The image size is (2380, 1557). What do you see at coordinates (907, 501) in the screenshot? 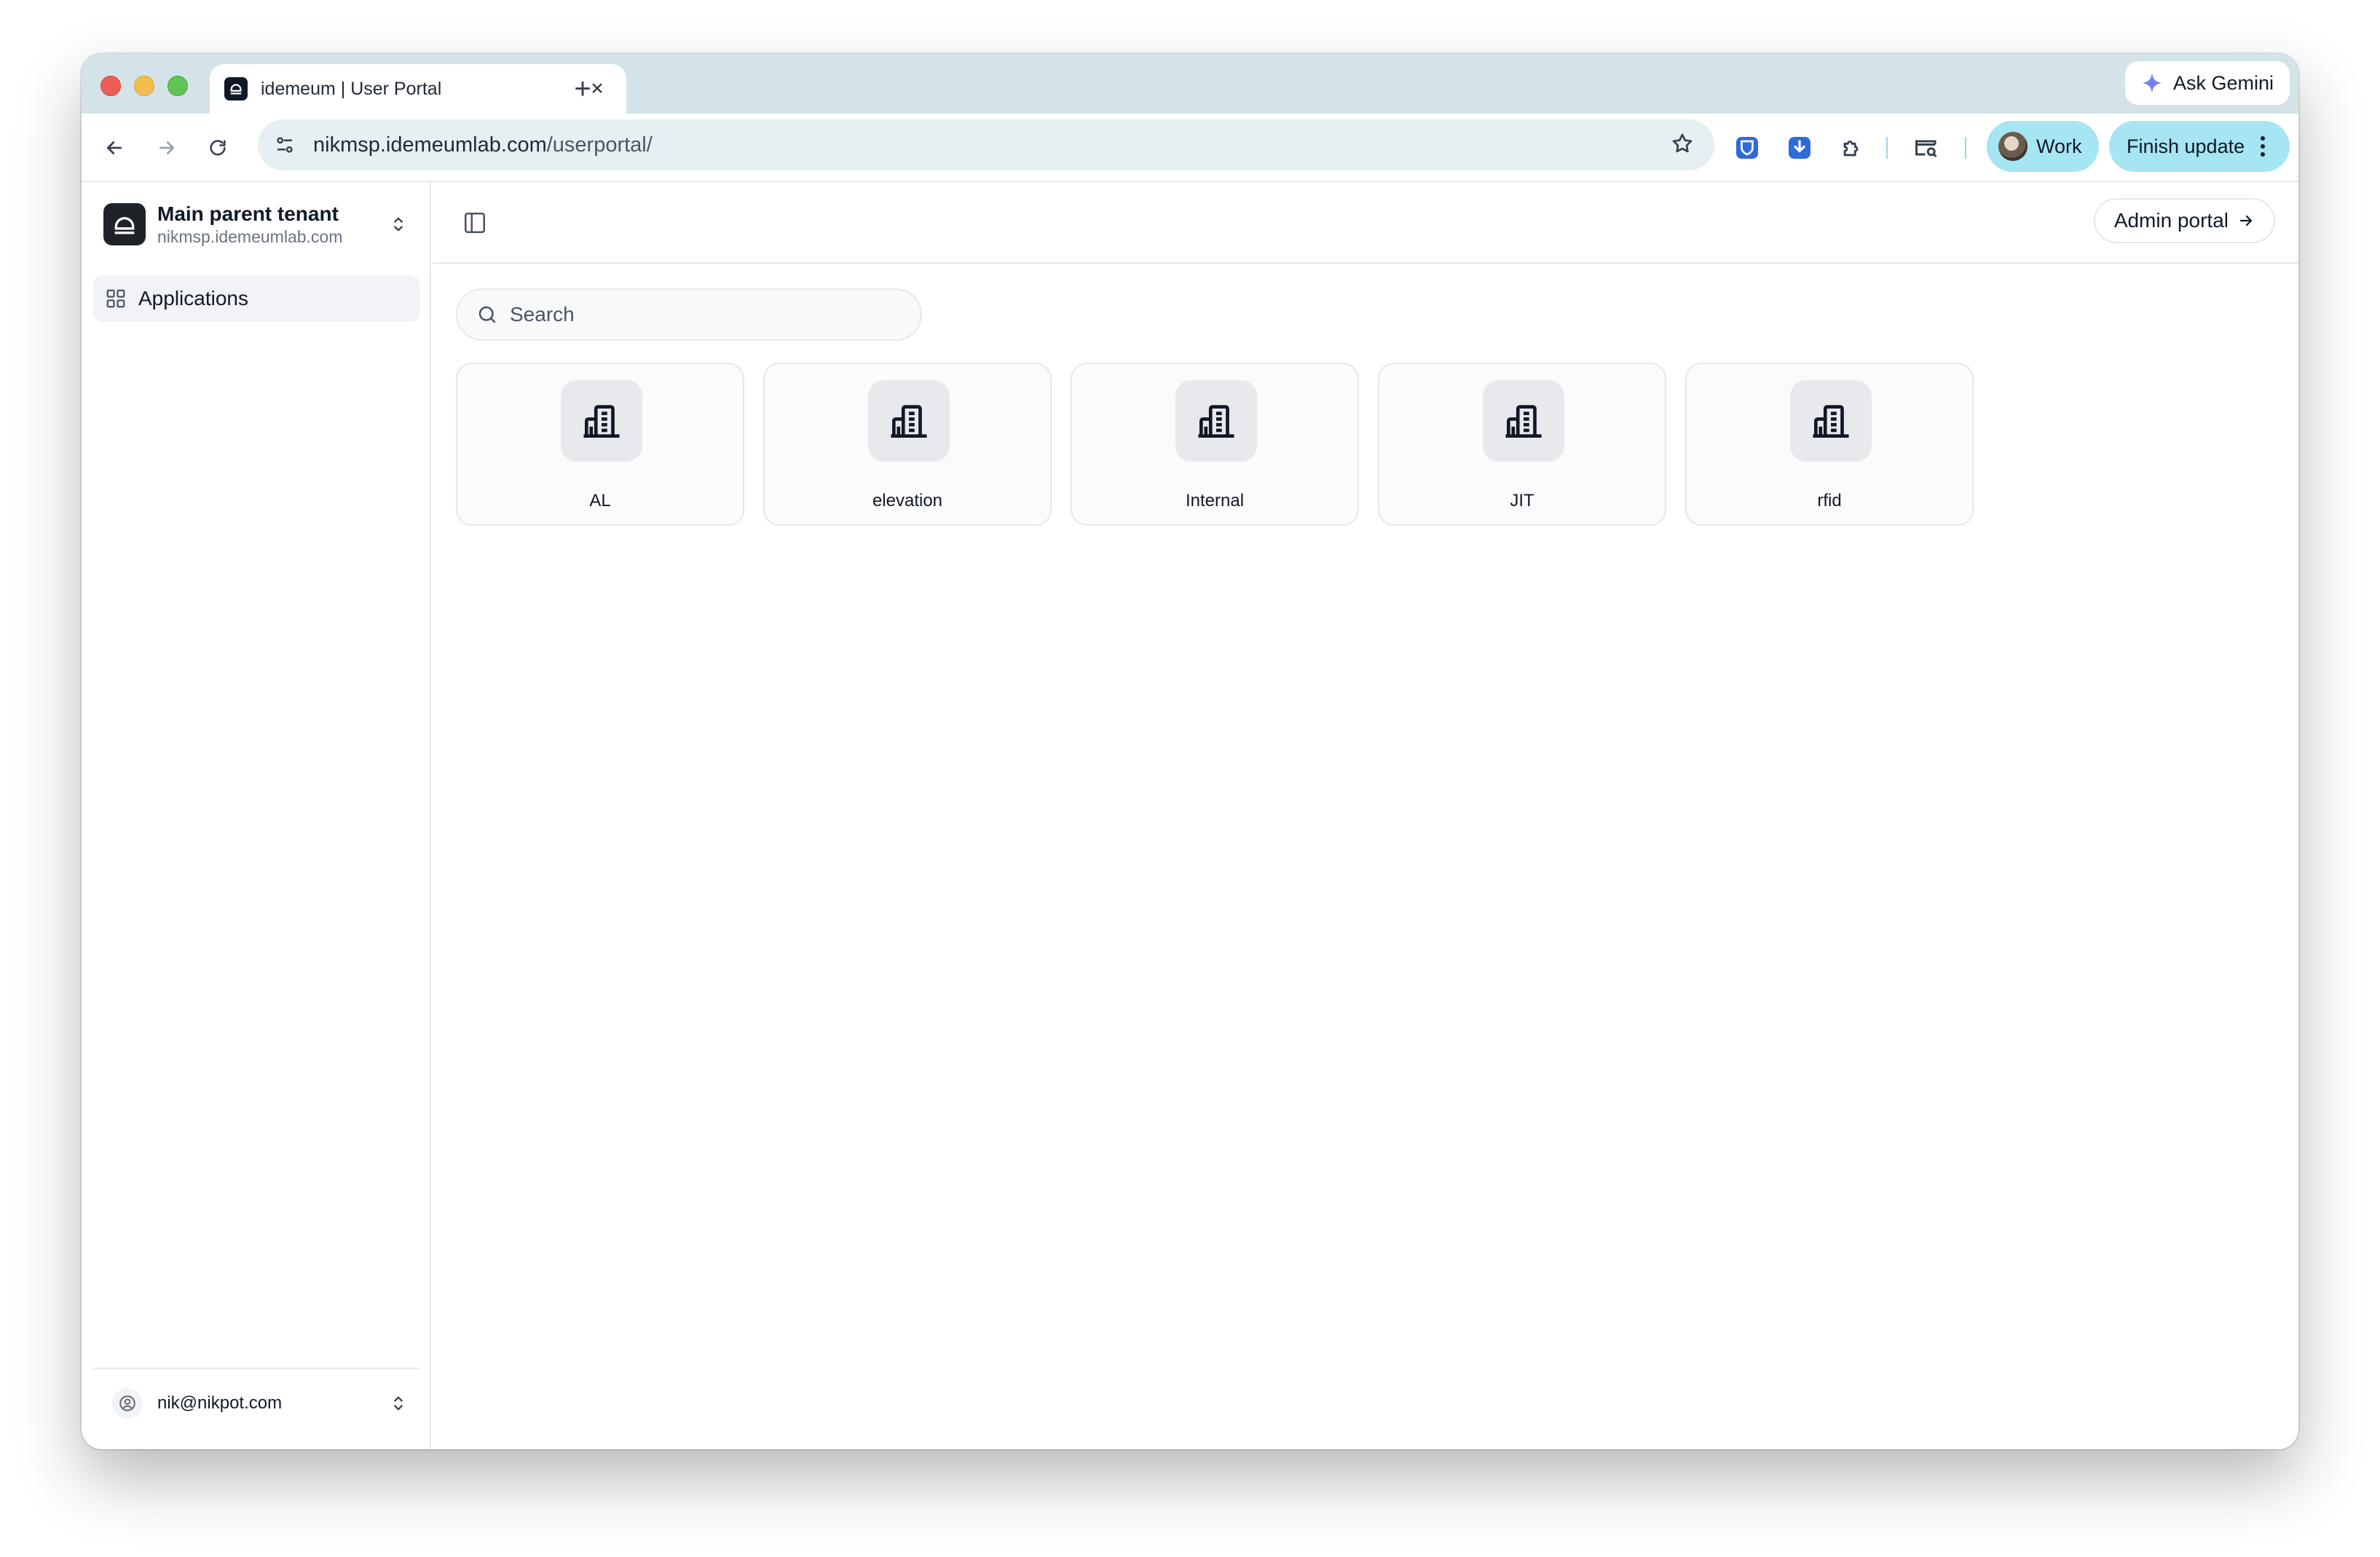
I see `app-card-label: elevation` at bounding box center [907, 501].